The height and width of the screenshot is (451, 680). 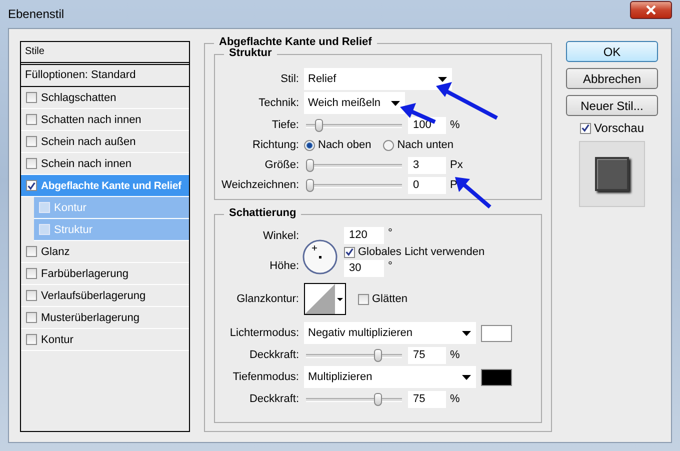 What do you see at coordinates (93, 296) in the screenshot?
I see `style-label: Verlaufsüberlagerung` at bounding box center [93, 296].